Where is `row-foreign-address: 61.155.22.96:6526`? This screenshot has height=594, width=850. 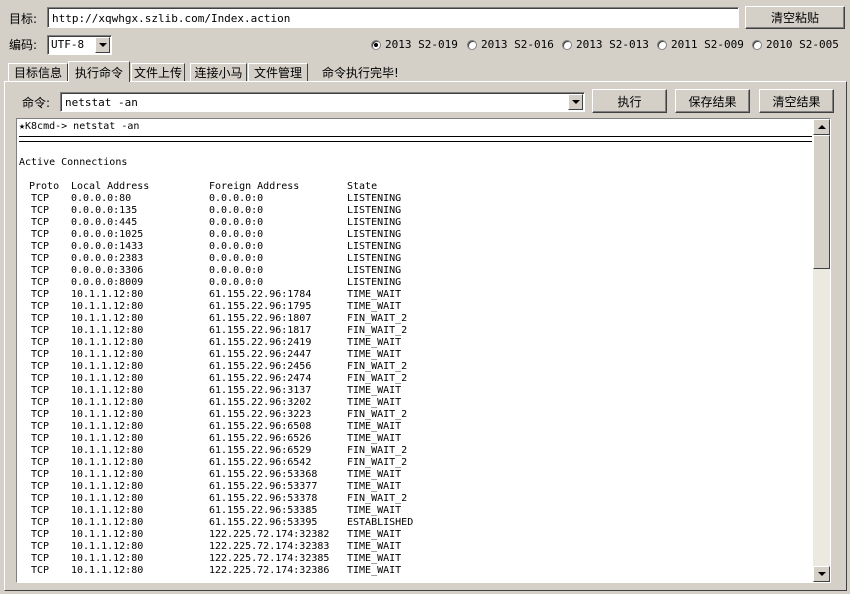 row-foreign-address: 61.155.22.96:6526 is located at coordinates (260, 438).